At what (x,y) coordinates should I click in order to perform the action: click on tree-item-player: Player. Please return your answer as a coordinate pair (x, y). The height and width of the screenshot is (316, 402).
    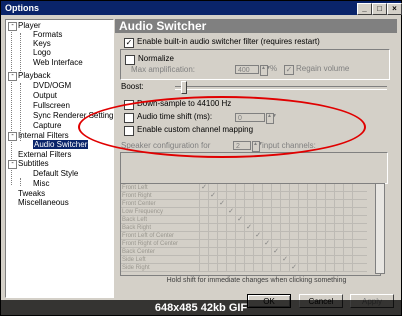
    Looking at the image, I should click on (29, 25).